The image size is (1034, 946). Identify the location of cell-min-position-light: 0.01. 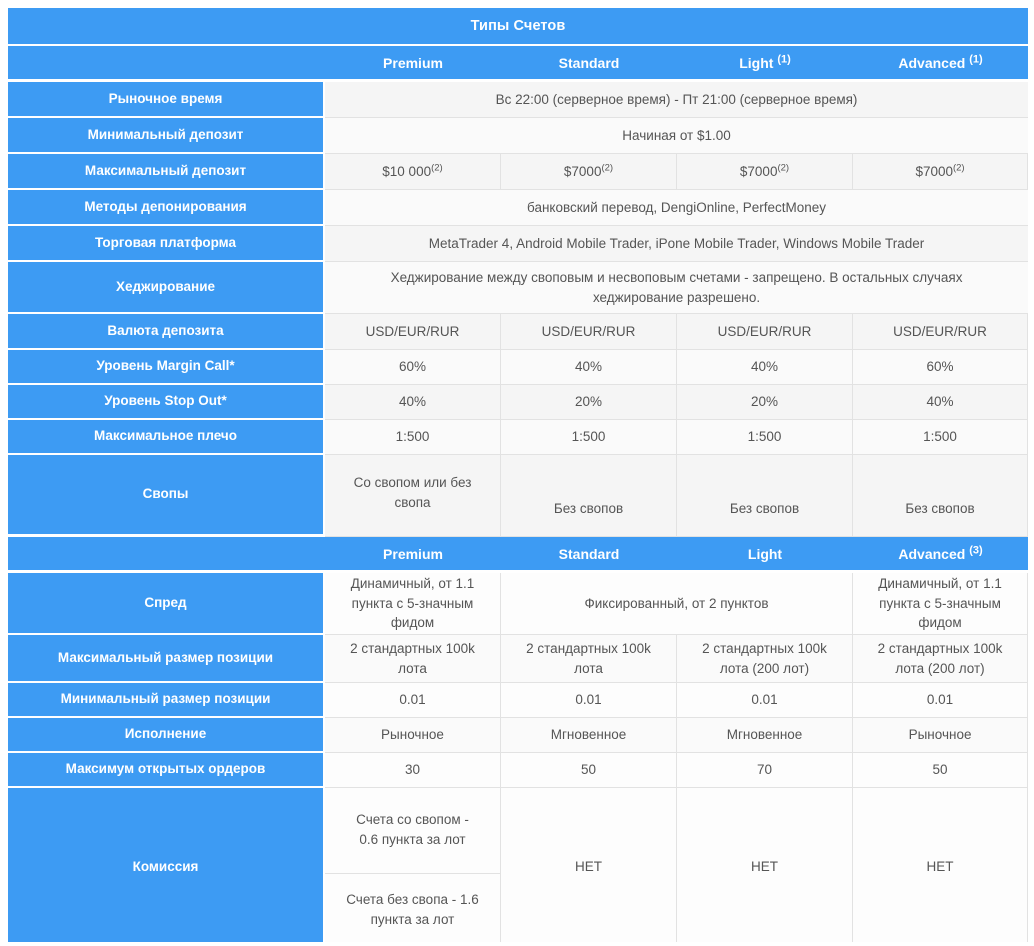
(765, 700).